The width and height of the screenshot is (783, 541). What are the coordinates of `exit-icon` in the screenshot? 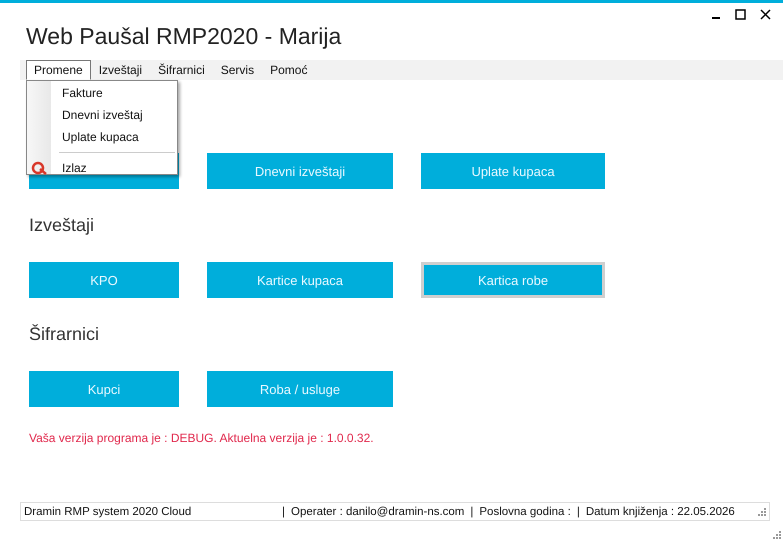 It's located at (39, 168).